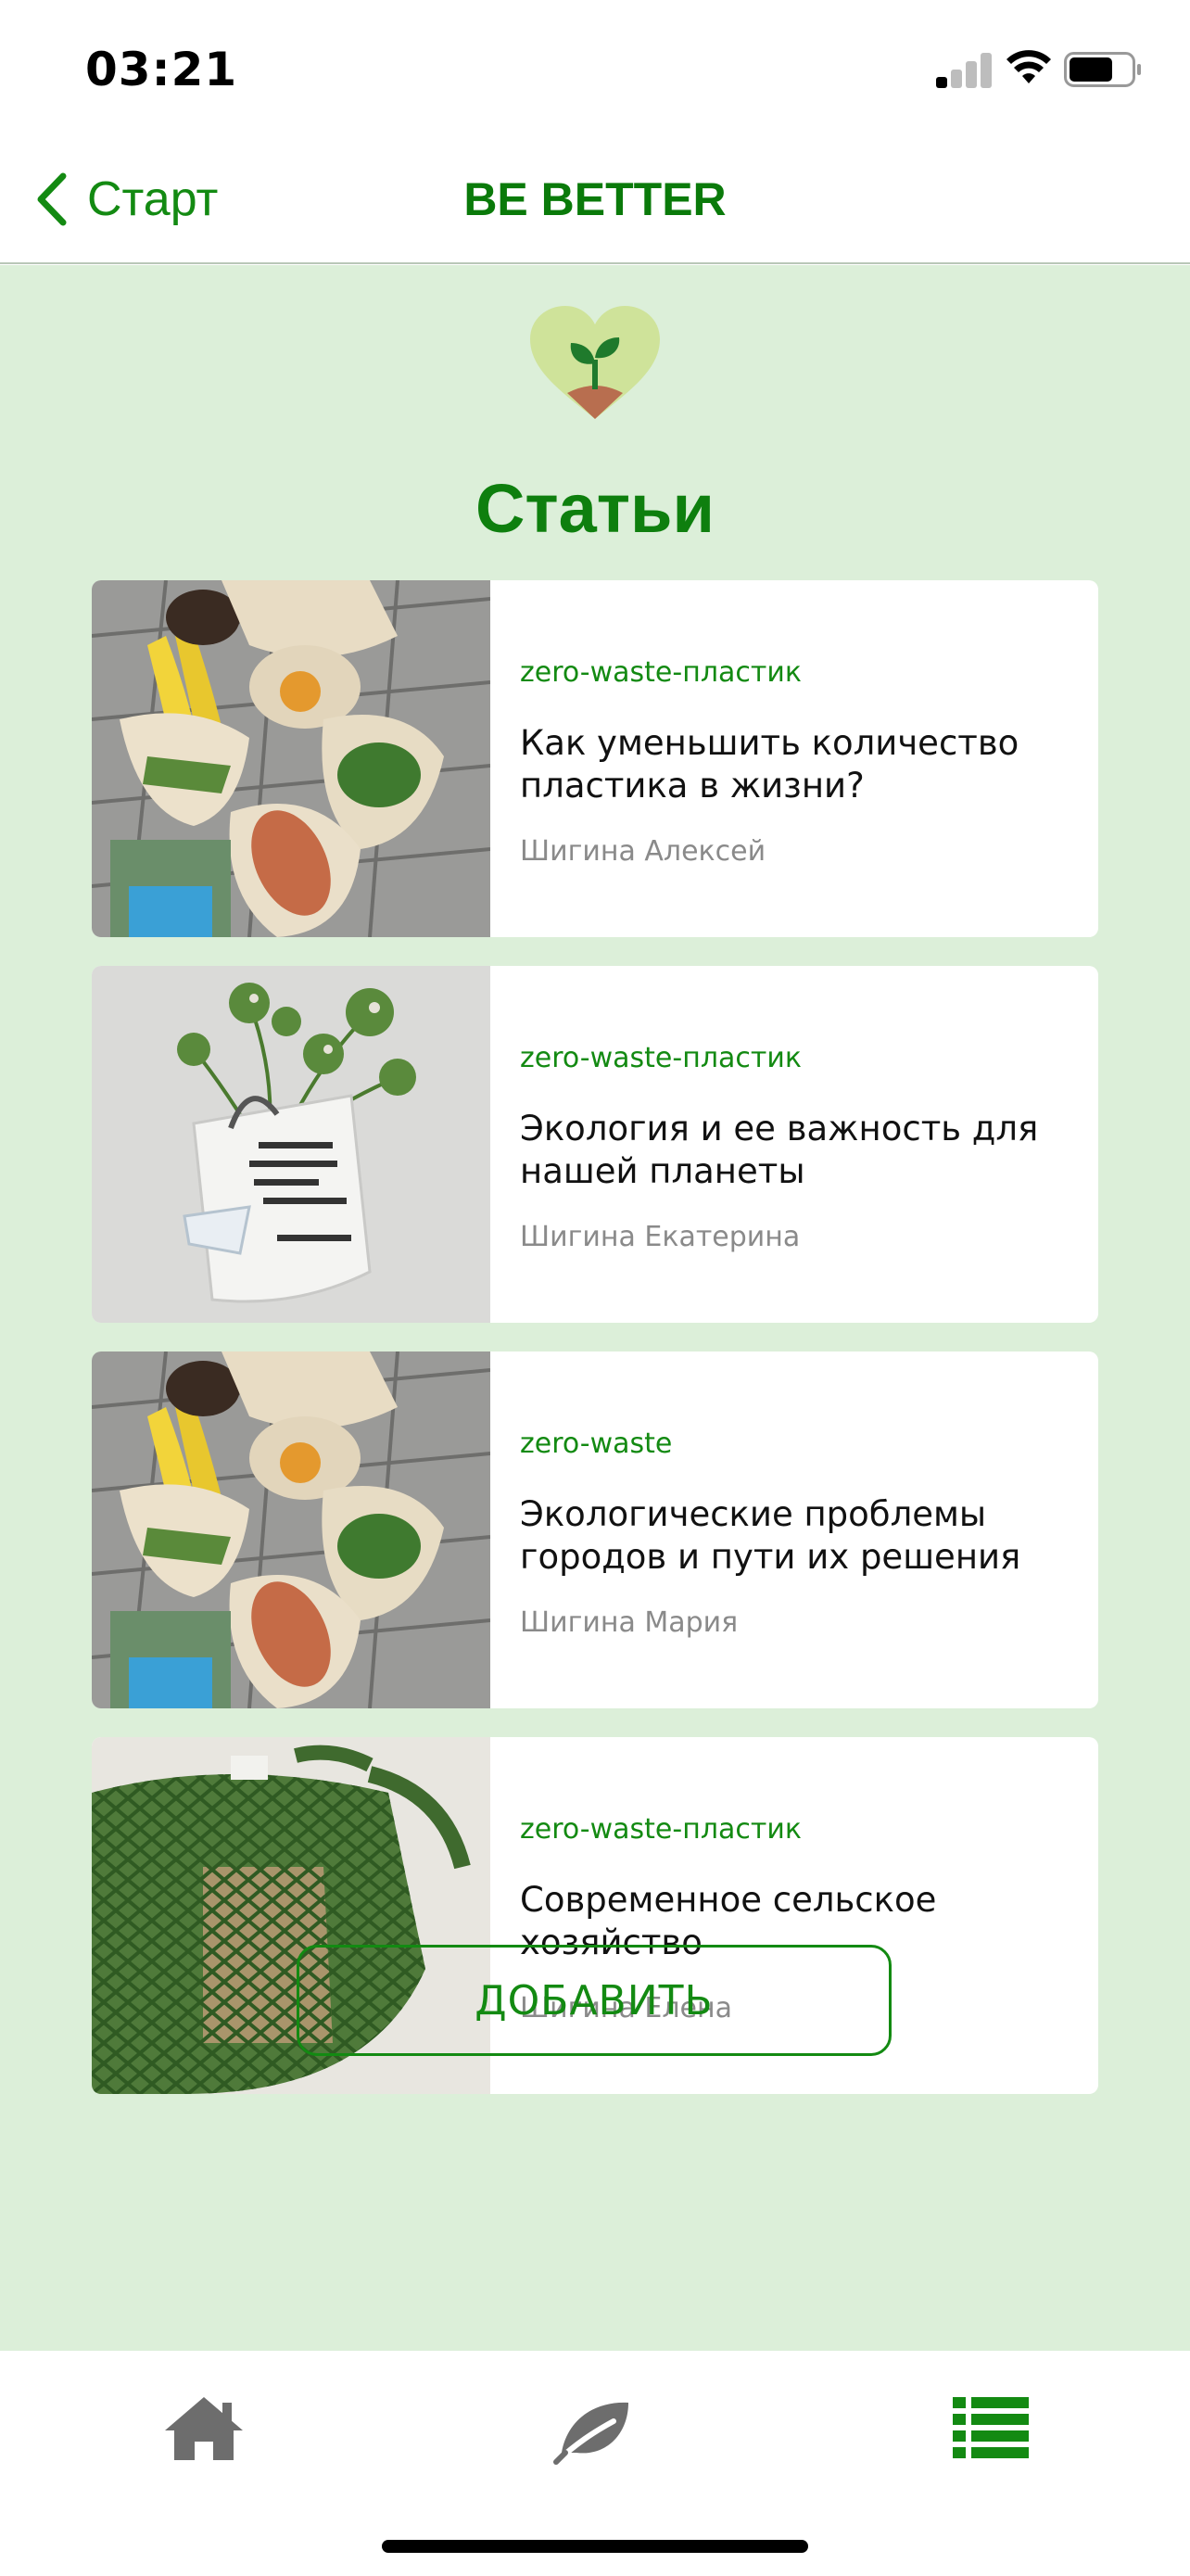 Image resolution: width=1190 pixels, height=2576 pixels. I want to click on article-title: Экология и ее важность для нашей планеты, so click(779, 1150).